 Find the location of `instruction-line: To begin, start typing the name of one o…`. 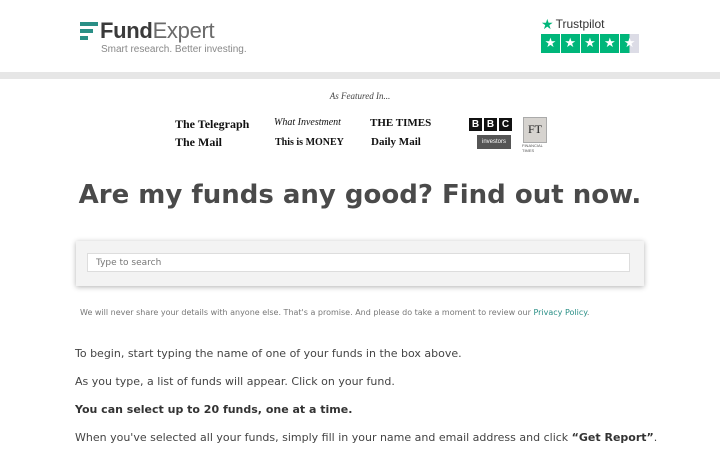

instruction-line: To begin, start typing the name of one o… is located at coordinates (268, 353).